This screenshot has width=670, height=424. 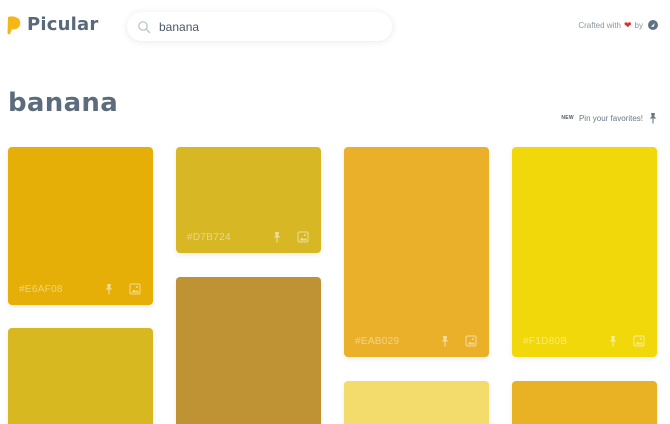 What do you see at coordinates (209, 237) in the screenshot?
I see `swatch-hex-label: #D7B724` at bounding box center [209, 237].